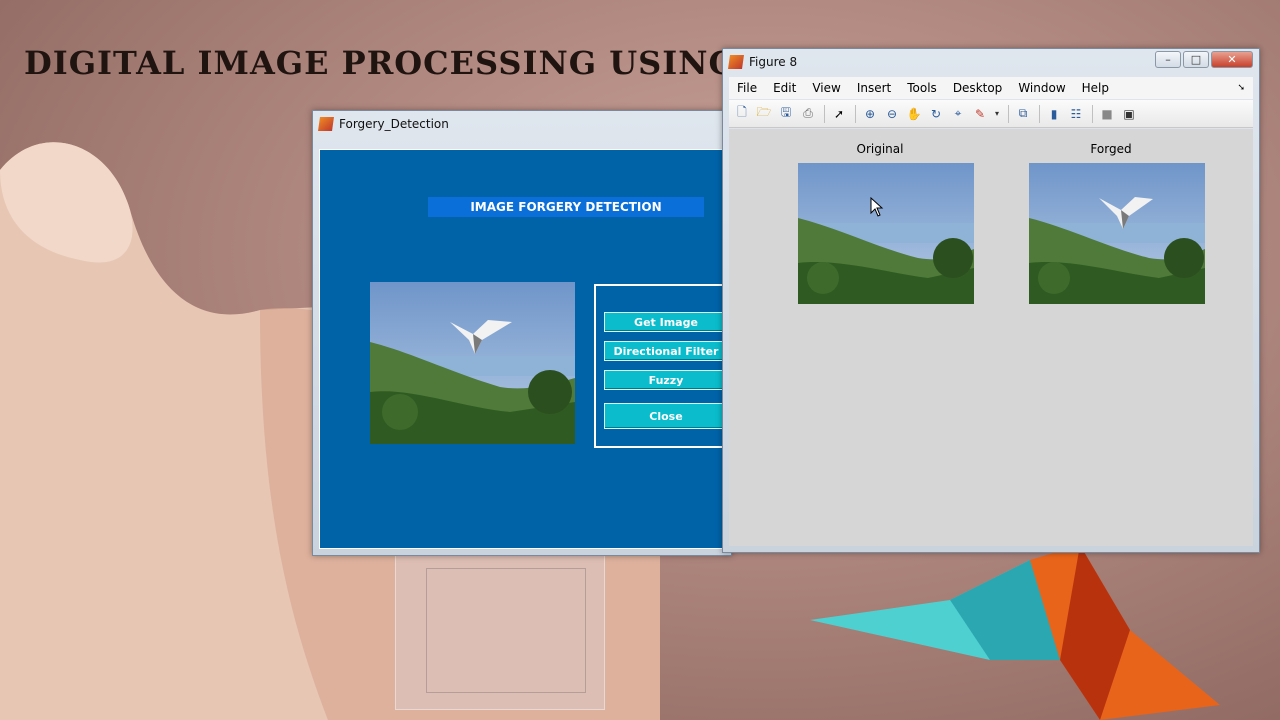  What do you see at coordinates (991, 114) in the screenshot?
I see `figure-toolbar: 🗋 🗁 🖫 ⎙ ➚ ⊕ ⊖ ✋ ↻ ⌖ ✎ ▾ ⧉ ▮ ☷ ■ ▣` at bounding box center [991, 114].